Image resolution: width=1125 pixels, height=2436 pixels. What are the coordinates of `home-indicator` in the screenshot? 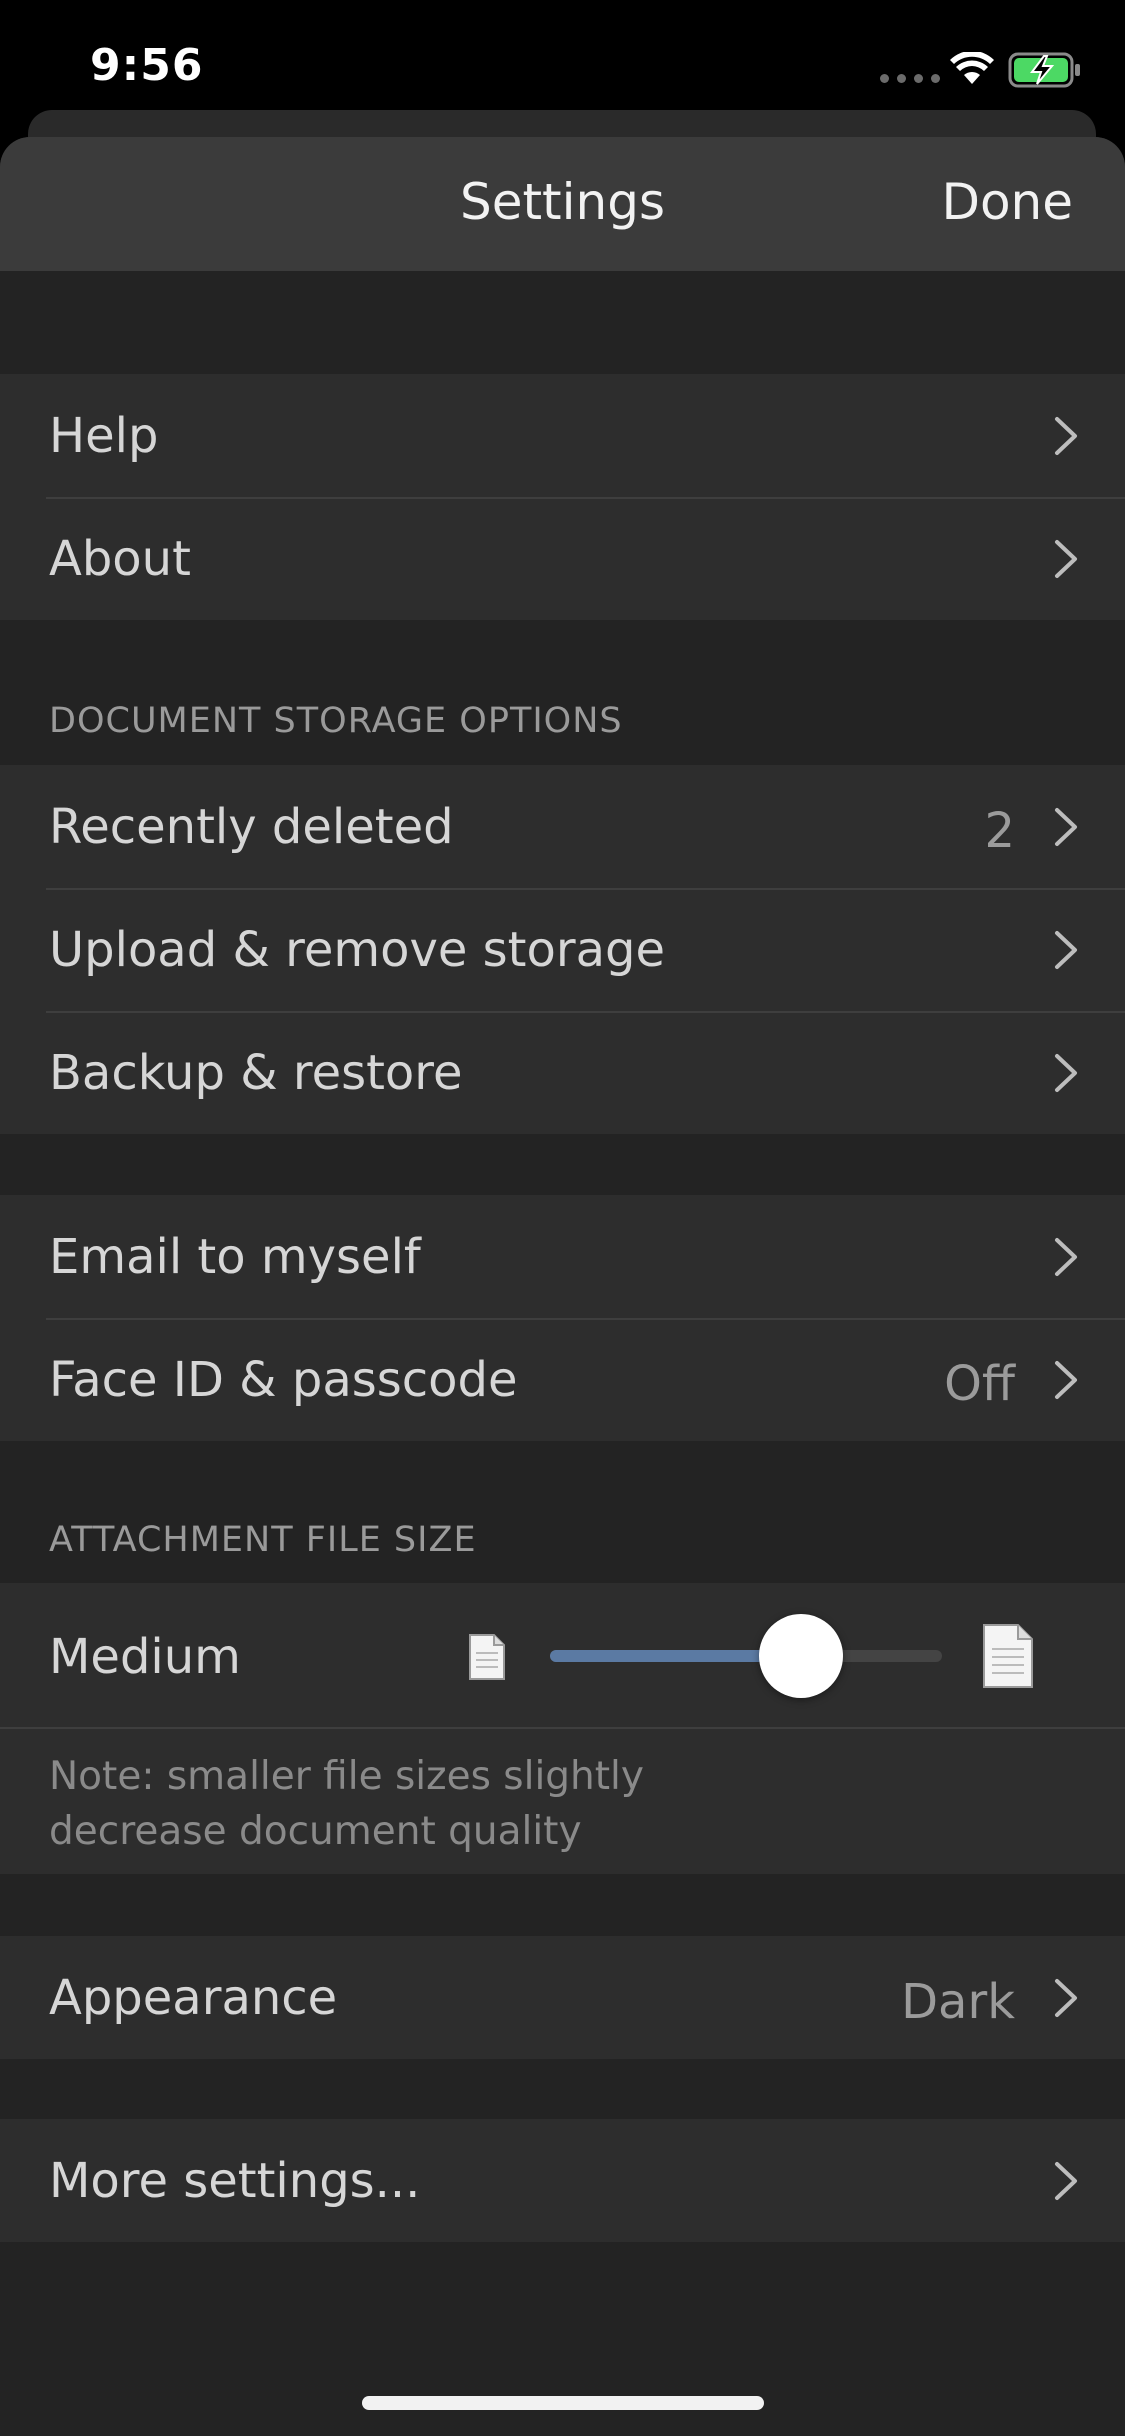 It's located at (563, 2403).